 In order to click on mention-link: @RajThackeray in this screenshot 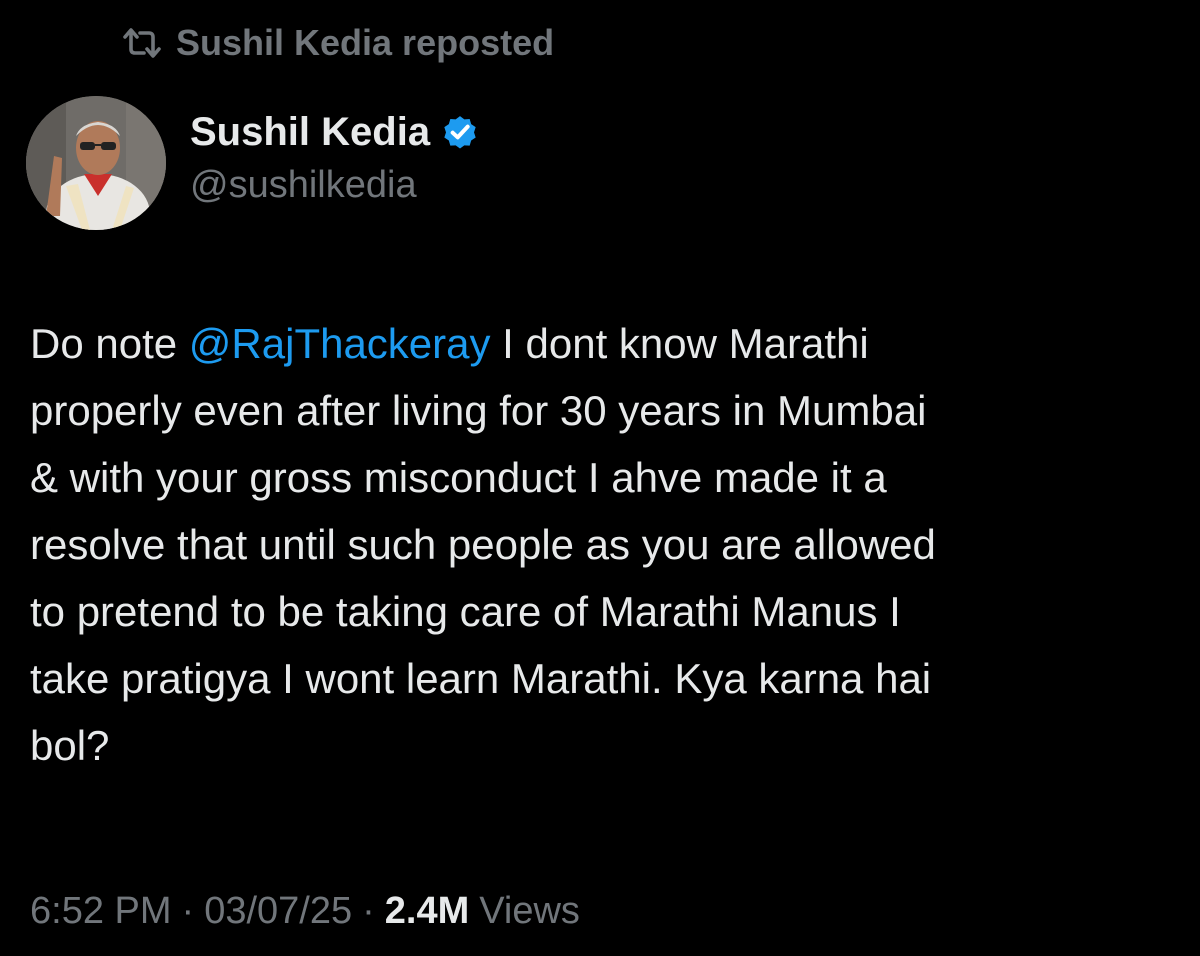, I will do `click(340, 343)`.